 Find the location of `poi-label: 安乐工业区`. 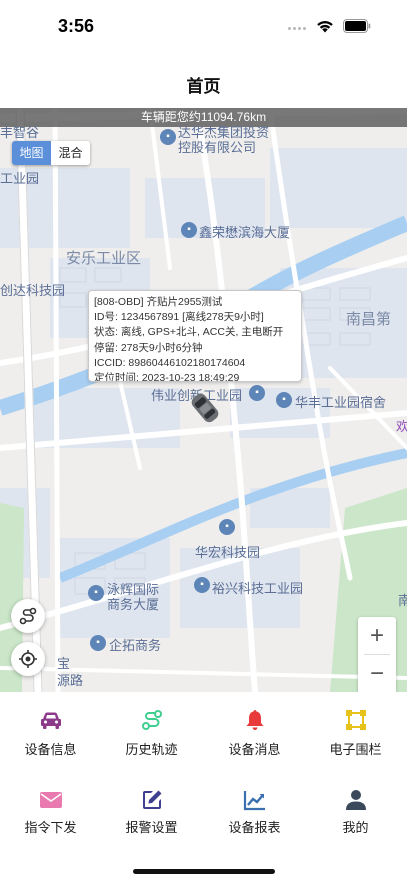

poi-label: 安乐工业区 is located at coordinates (104, 258).